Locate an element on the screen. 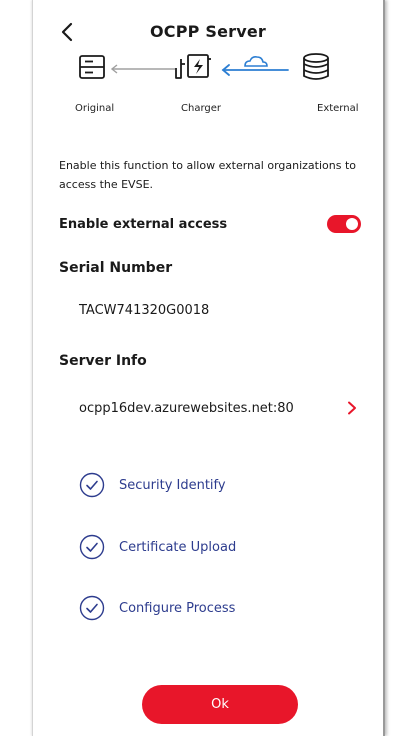 The width and height of the screenshot is (414, 736). label-original: Original is located at coordinates (95, 108).